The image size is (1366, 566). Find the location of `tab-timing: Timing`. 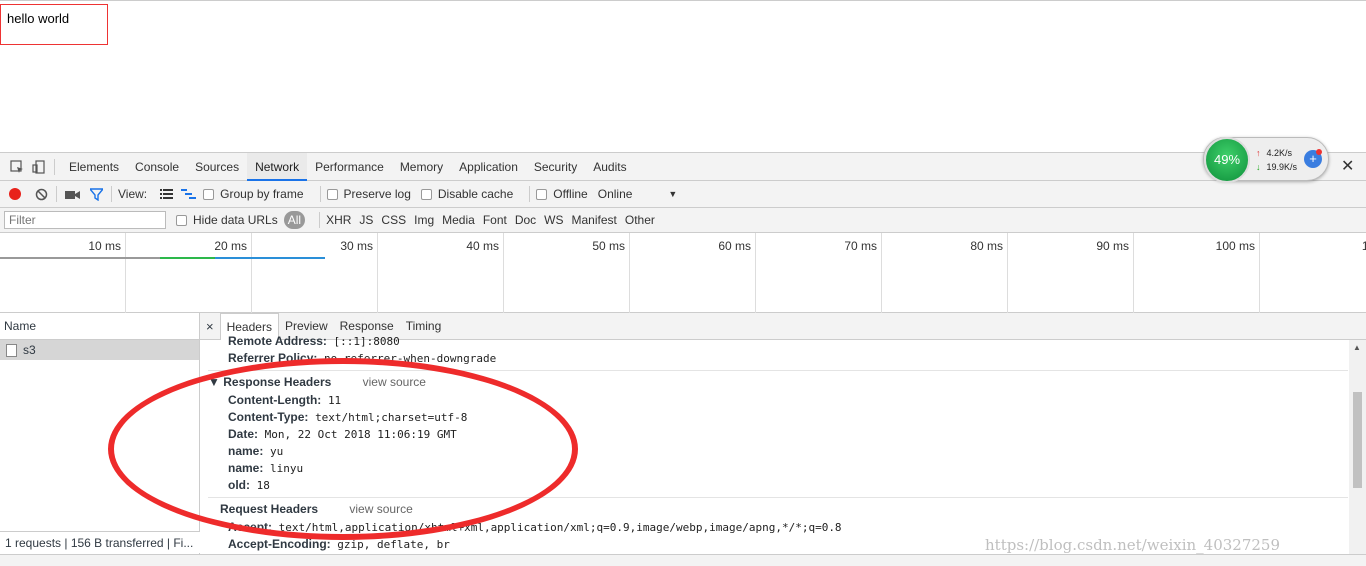

tab-timing: Timing is located at coordinates (424, 326).